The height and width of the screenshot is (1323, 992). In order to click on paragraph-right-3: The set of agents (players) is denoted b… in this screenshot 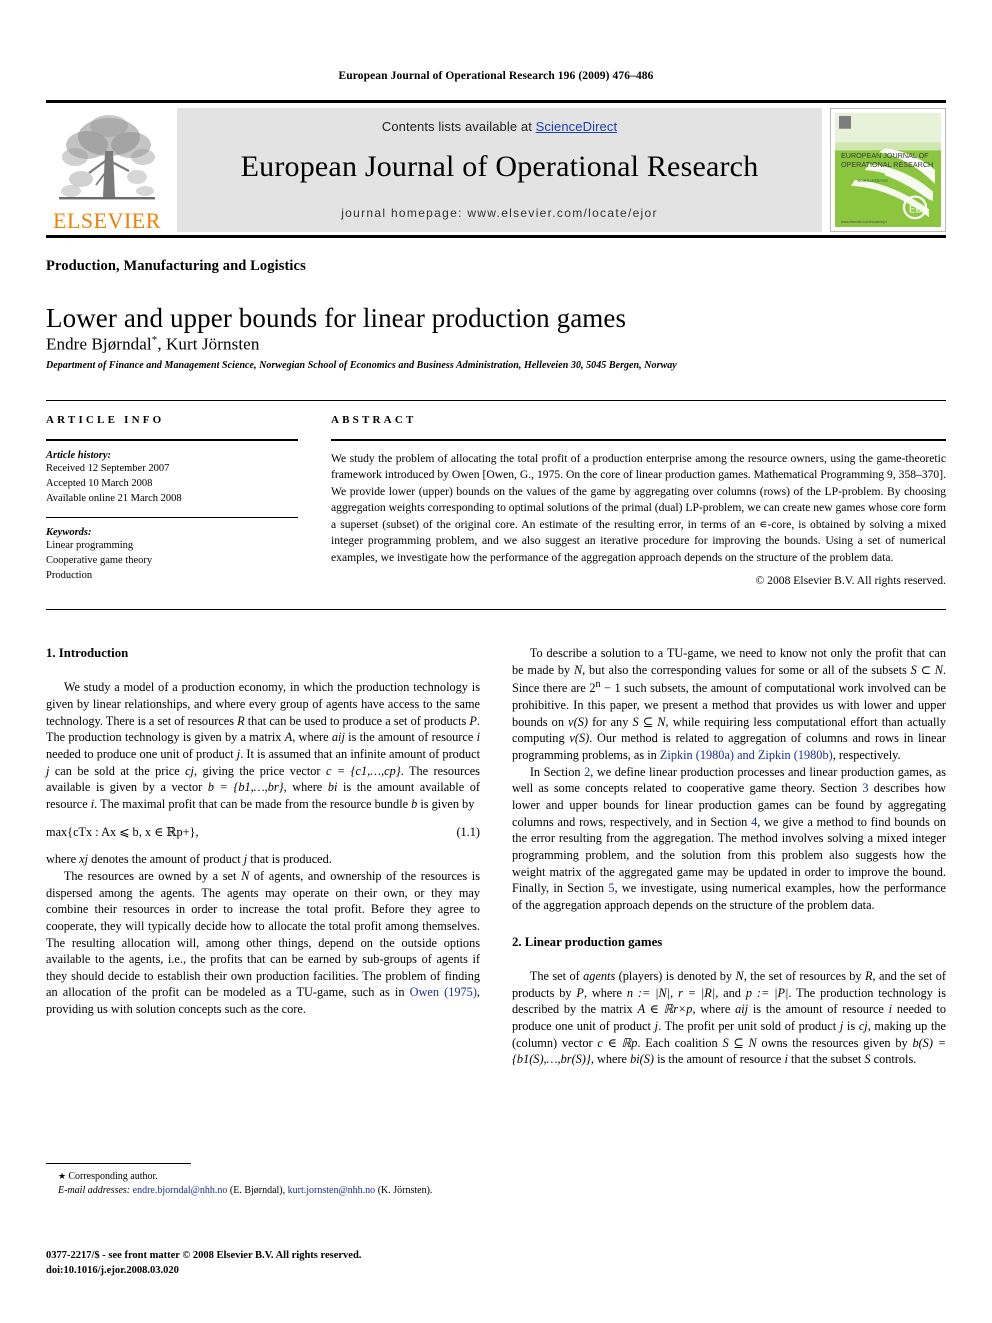, I will do `click(729, 1018)`.